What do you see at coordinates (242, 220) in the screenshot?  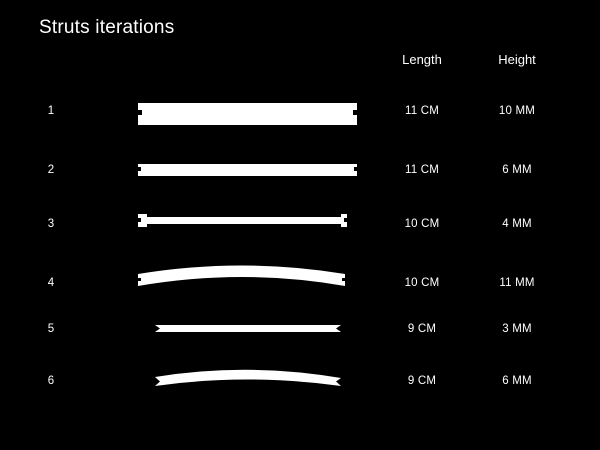 I see `strut-3-shape` at bounding box center [242, 220].